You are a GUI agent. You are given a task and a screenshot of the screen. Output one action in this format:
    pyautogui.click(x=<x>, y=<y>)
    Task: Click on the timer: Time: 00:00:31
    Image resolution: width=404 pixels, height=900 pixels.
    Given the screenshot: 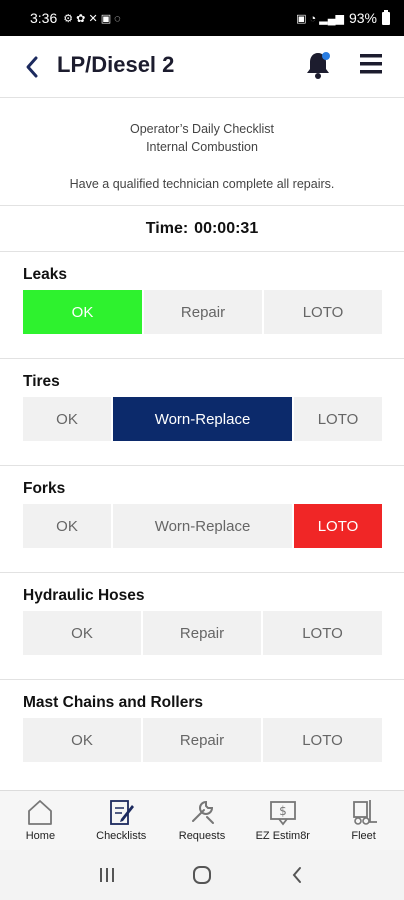 What is the action you would take?
    pyautogui.click(x=202, y=229)
    